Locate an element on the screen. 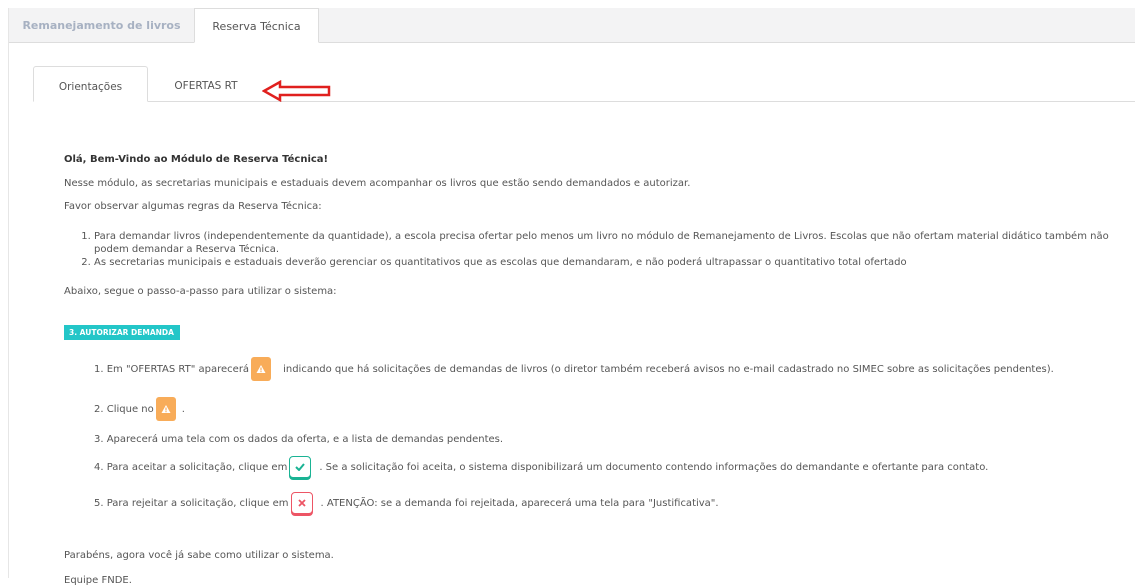  signature: Equipe FNDE. is located at coordinates (98, 580).